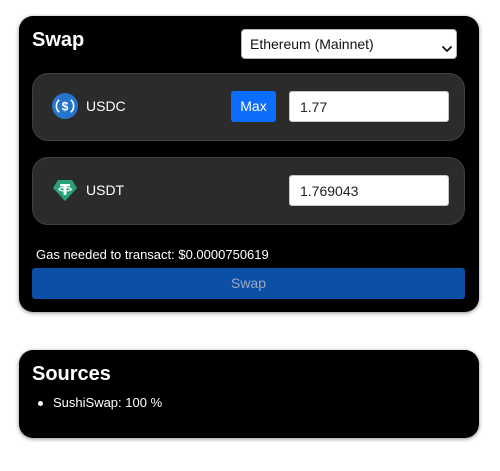 The height and width of the screenshot is (471, 500). I want to click on max-button: Max, so click(253, 106).